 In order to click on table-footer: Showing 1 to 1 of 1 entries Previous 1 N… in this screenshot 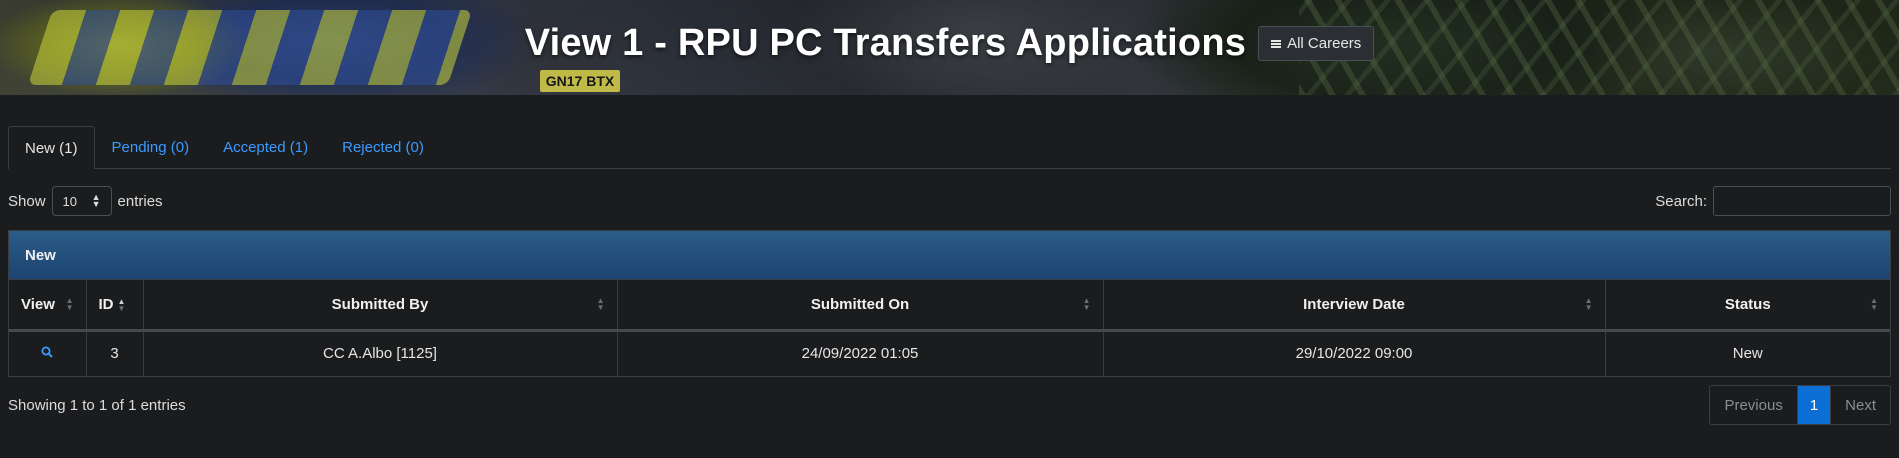, I will do `click(949, 405)`.